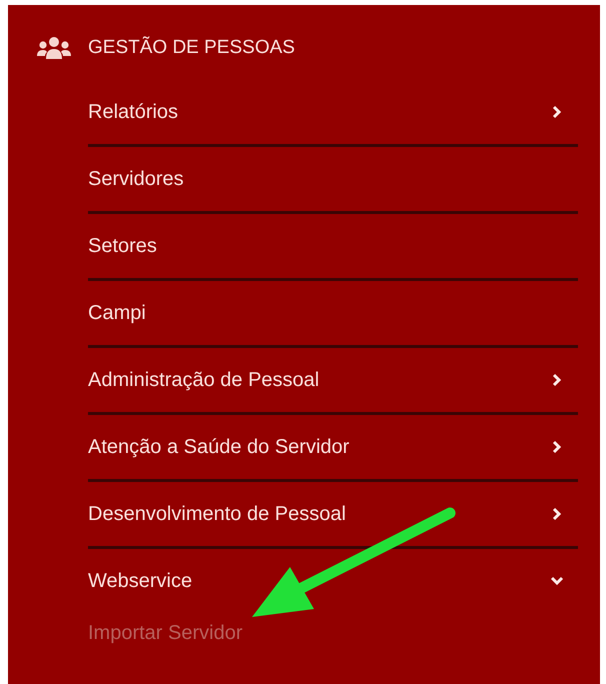 The height and width of the screenshot is (684, 606). What do you see at coordinates (333, 515) in the screenshot?
I see `menu-item: Desenvolvimento de Pessoal` at bounding box center [333, 515].